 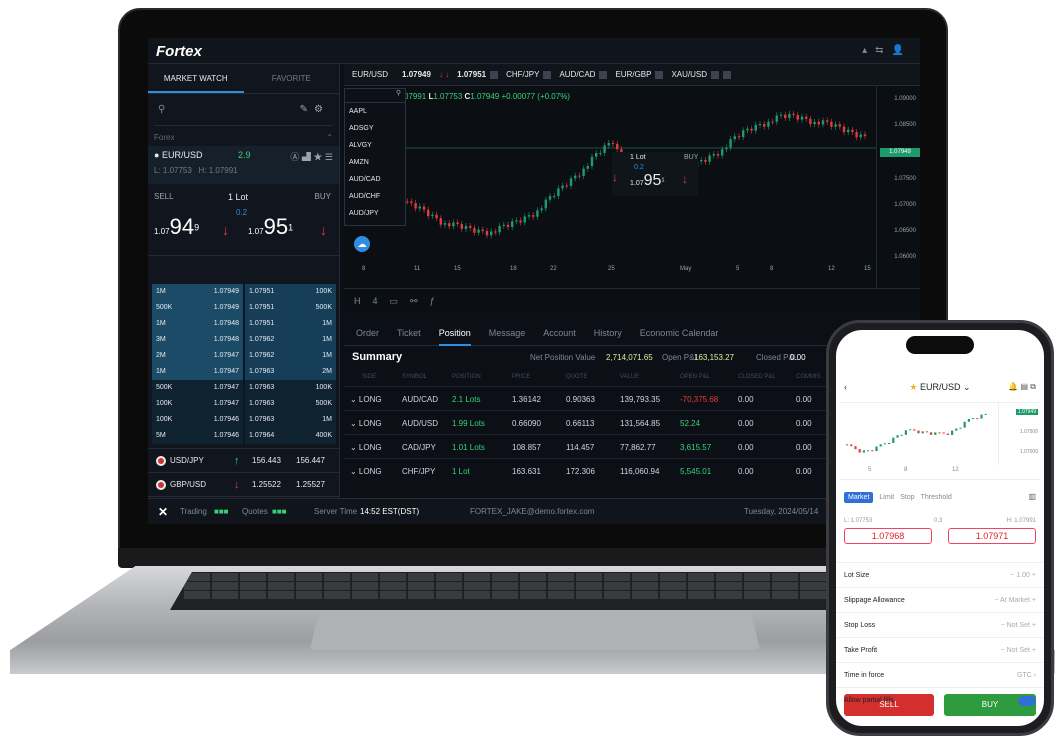 I want to click on star-icon: ★, so click(x=913, y=387).